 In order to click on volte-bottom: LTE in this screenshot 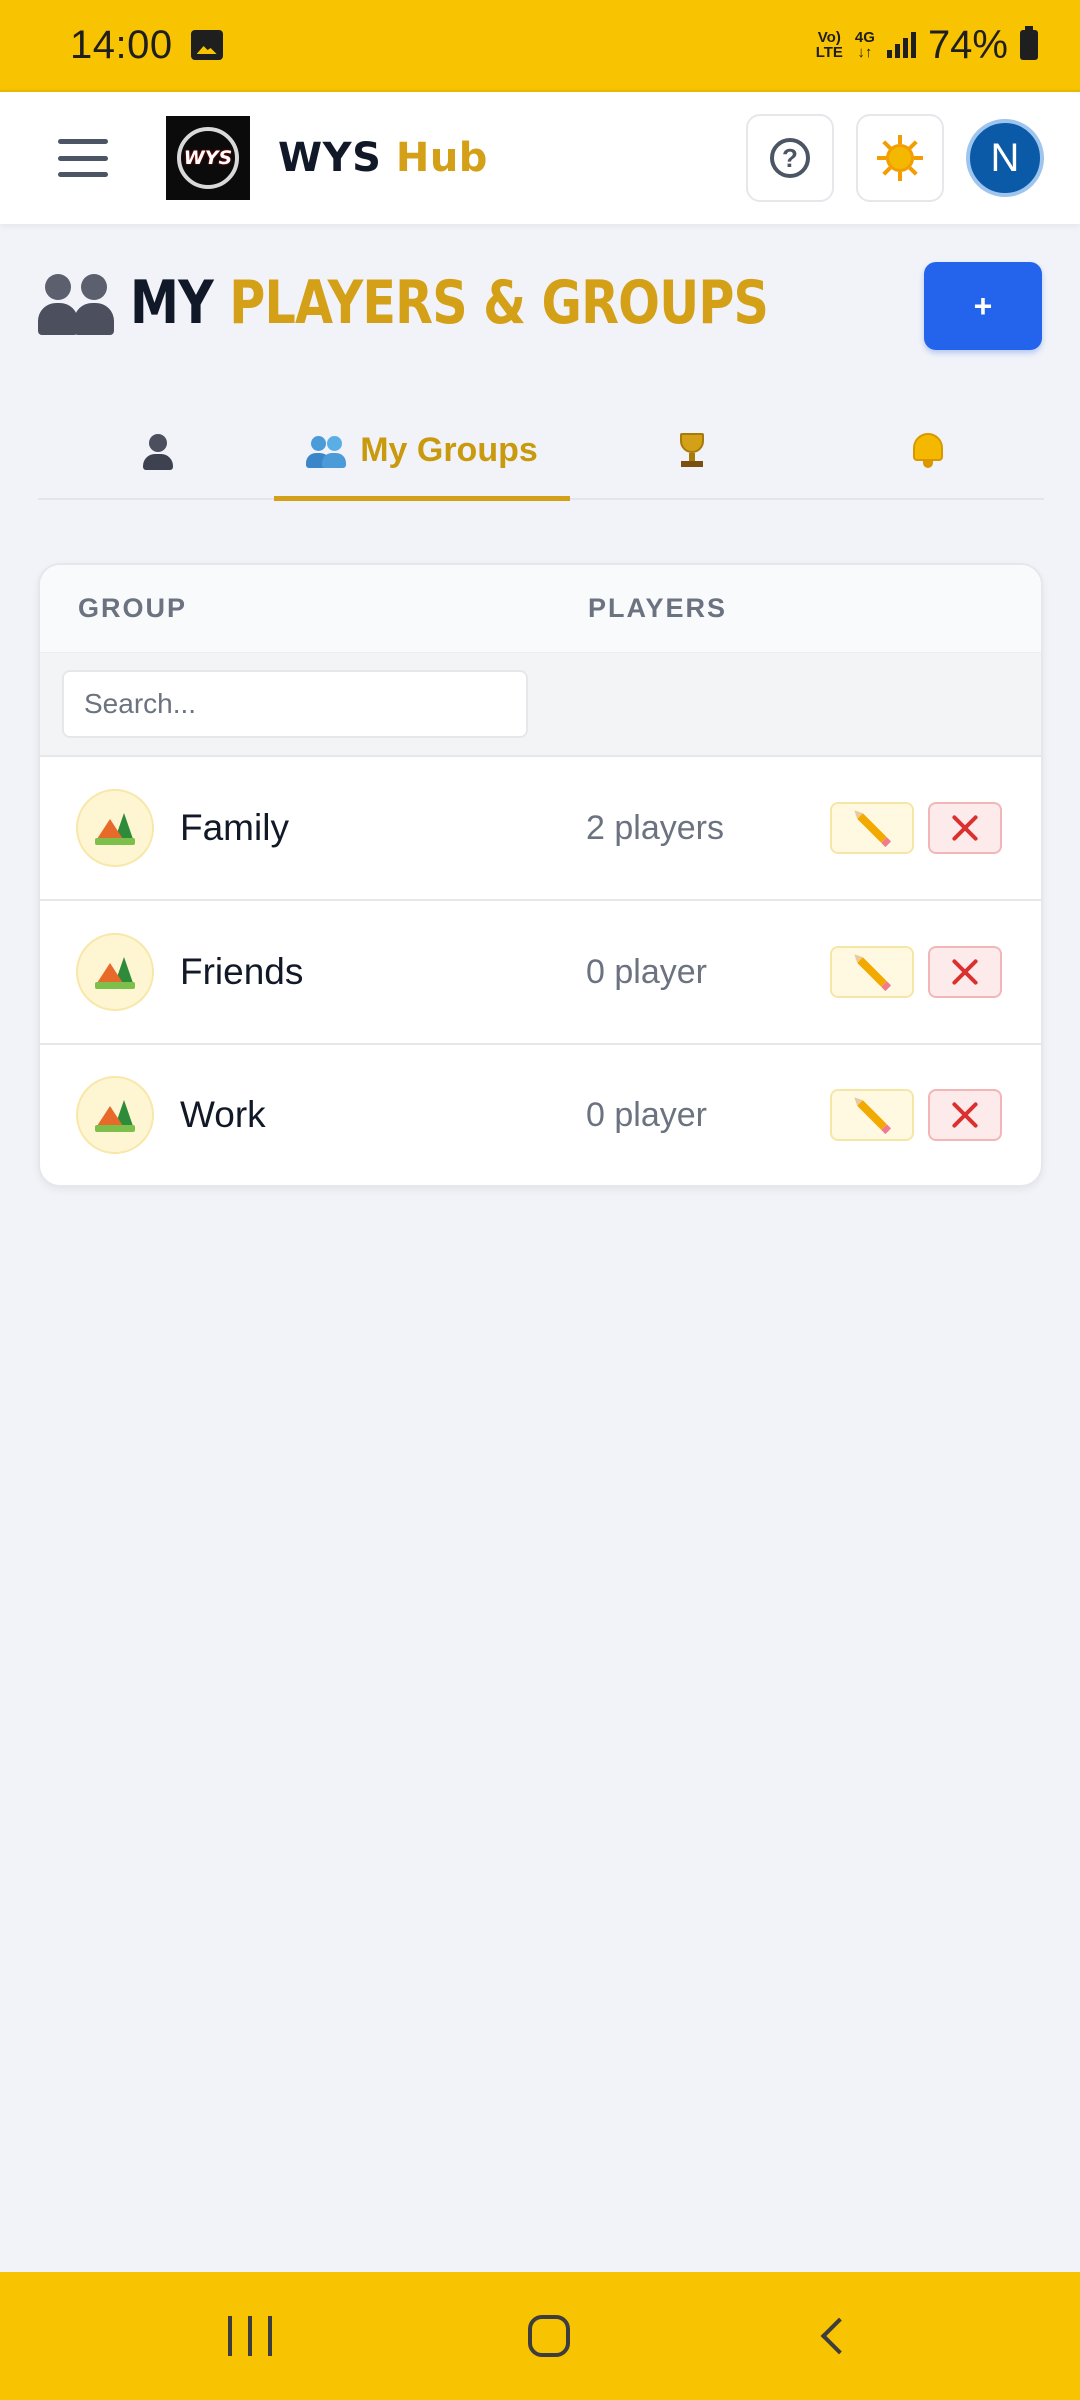, I will do `click(829, 52)`.